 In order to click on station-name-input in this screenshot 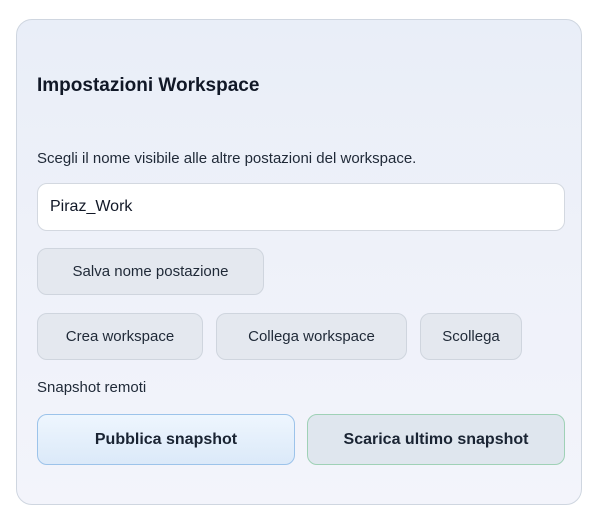, I will do `click(301, 207)`.